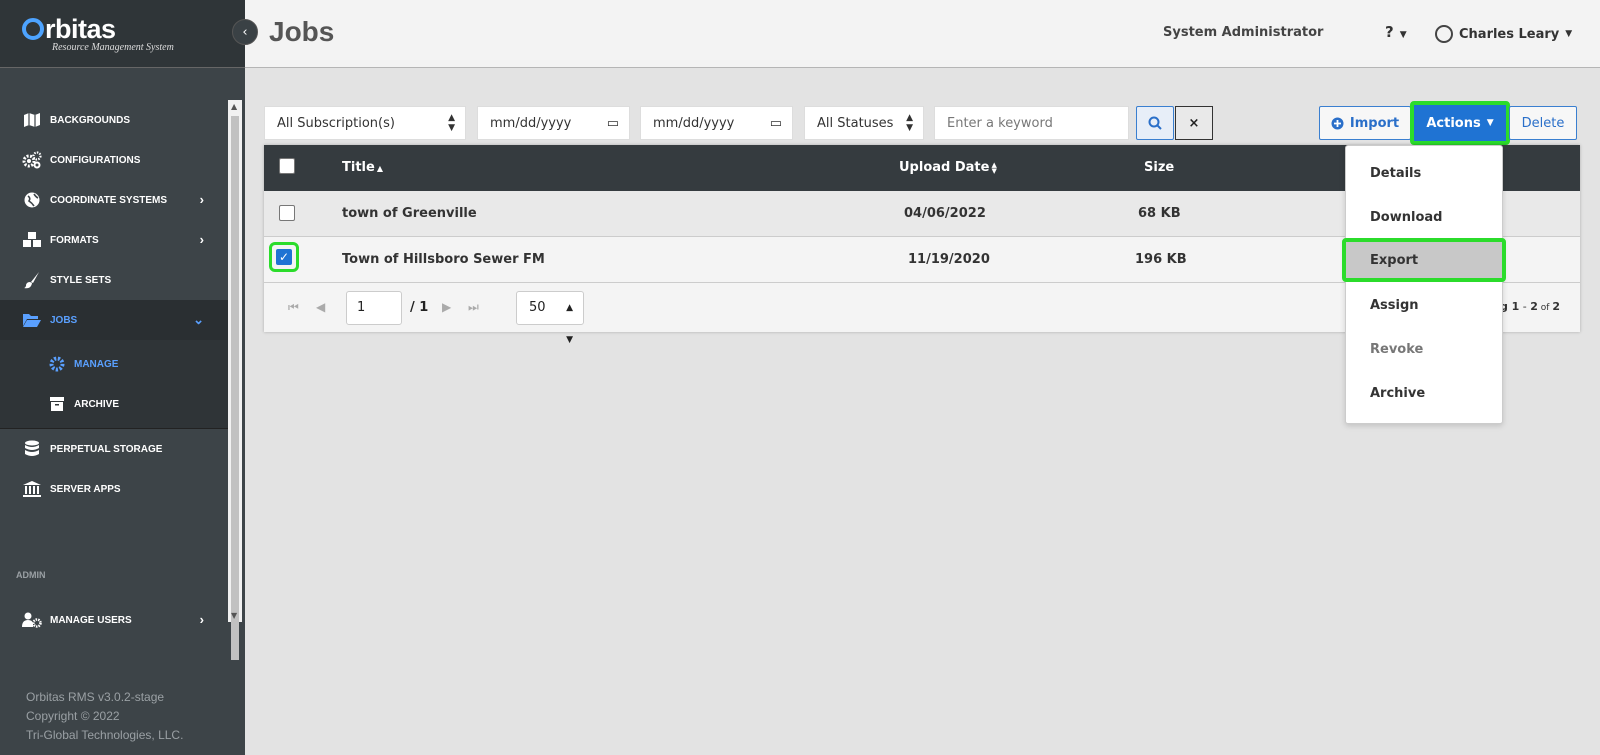 This screenshot has width=1600, height=755. Describe the element at coordinates (234, 615) in the screenshot. I see `scroll-down-arrow-icon: ▼` at that location.